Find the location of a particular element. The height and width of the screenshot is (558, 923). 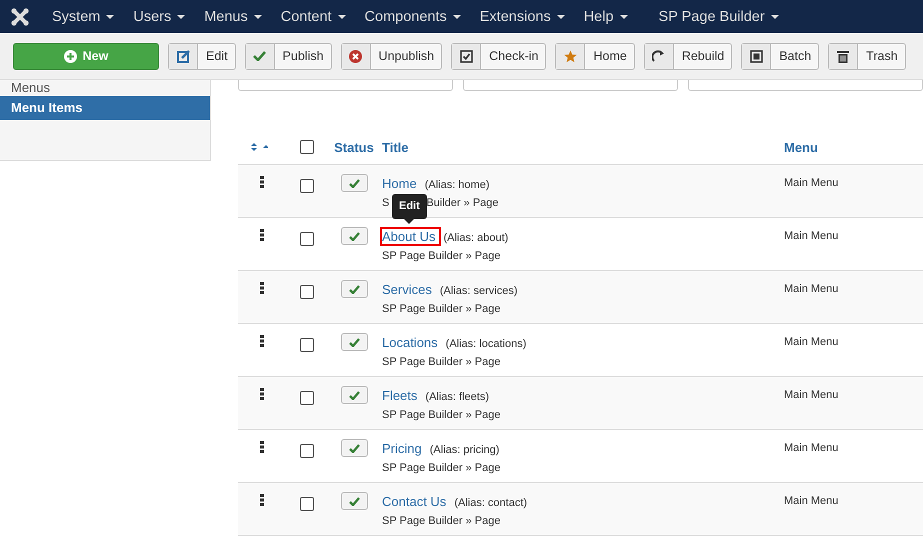

toolbar-button: Check-in is located at coordinates (498, 56).